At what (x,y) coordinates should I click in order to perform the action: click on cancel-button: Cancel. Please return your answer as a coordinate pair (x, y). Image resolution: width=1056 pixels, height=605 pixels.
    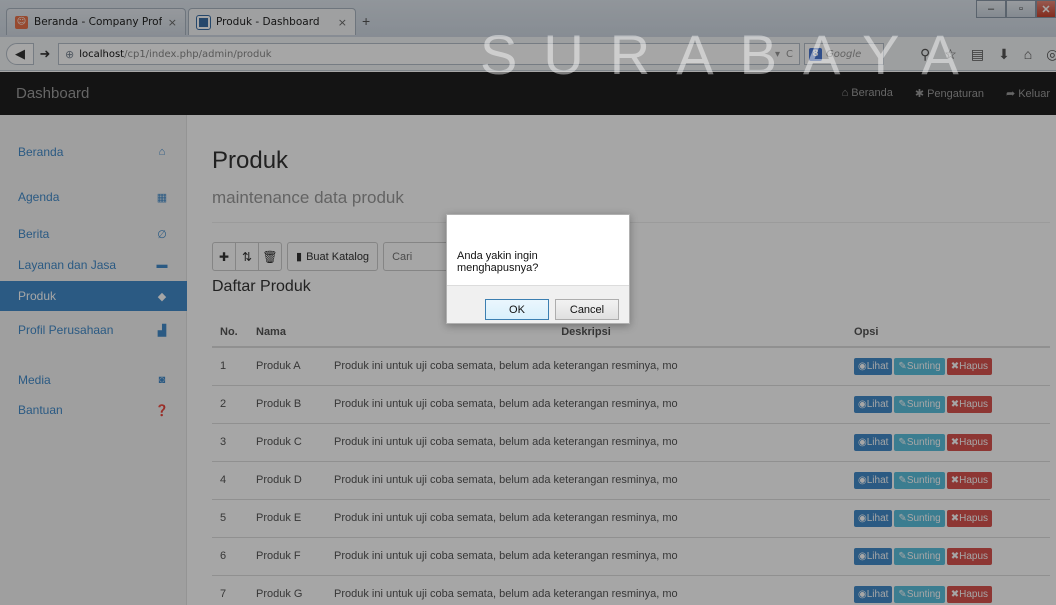
    Looking at the image, I should click on (587, 309).